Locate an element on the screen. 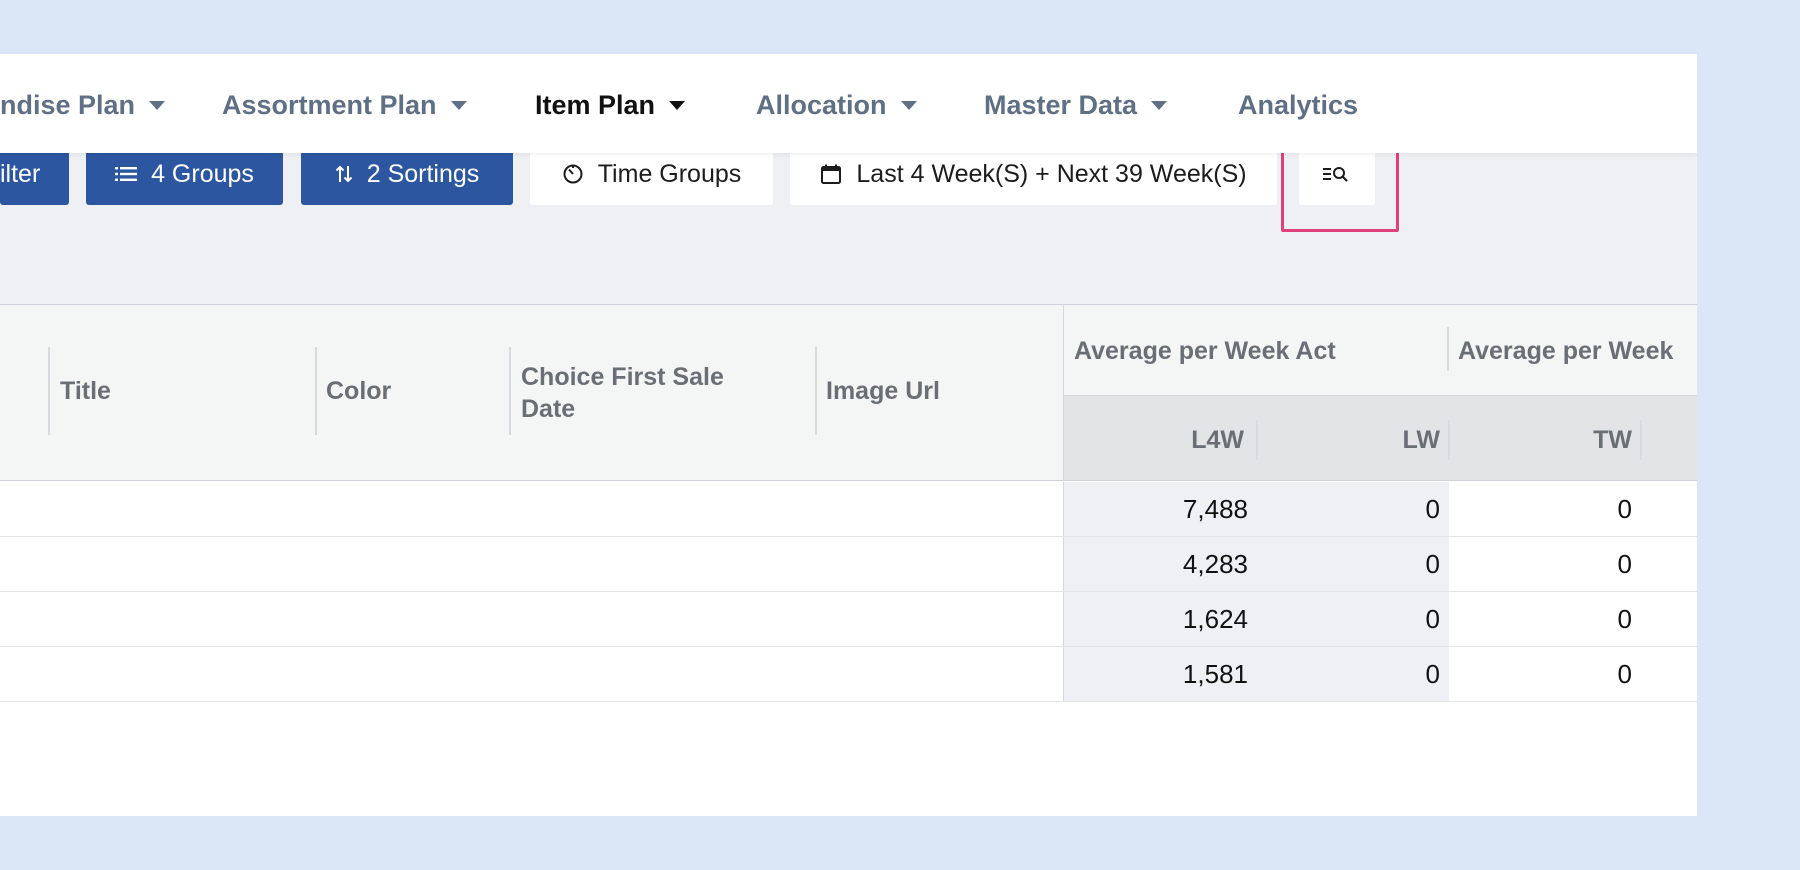 Image resolution: width=1800 pixels, height=870 pixels. table-row: 4,283 0 0 is located at coordinates (848, 564).